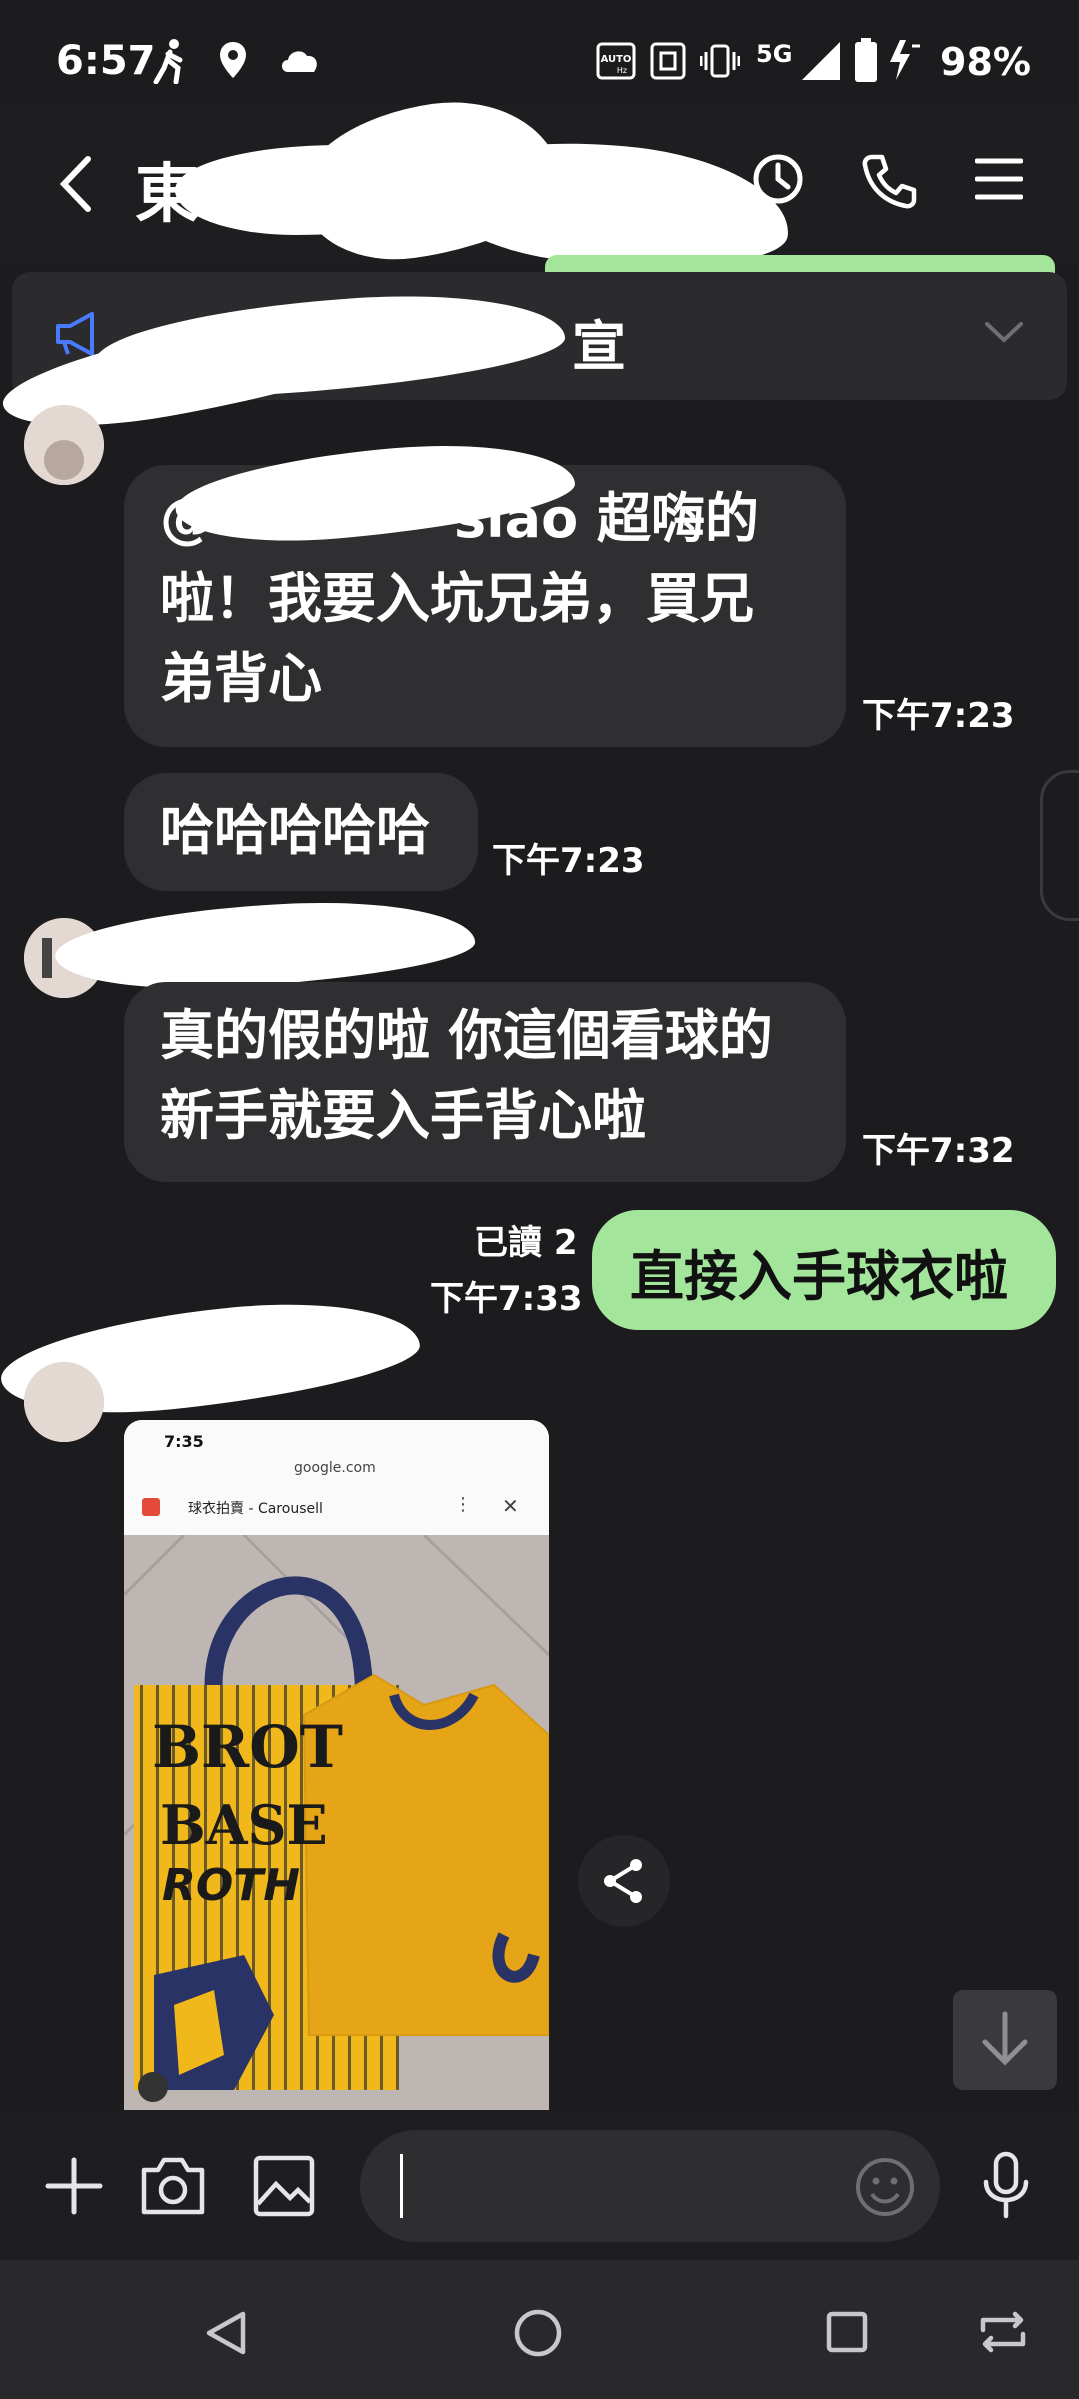 Image resolution: width=1079 pixels, height=2399 pixels. Describe the element at coordinates (74, 2186) in the screenshot. I see `plus-icon` at that location.